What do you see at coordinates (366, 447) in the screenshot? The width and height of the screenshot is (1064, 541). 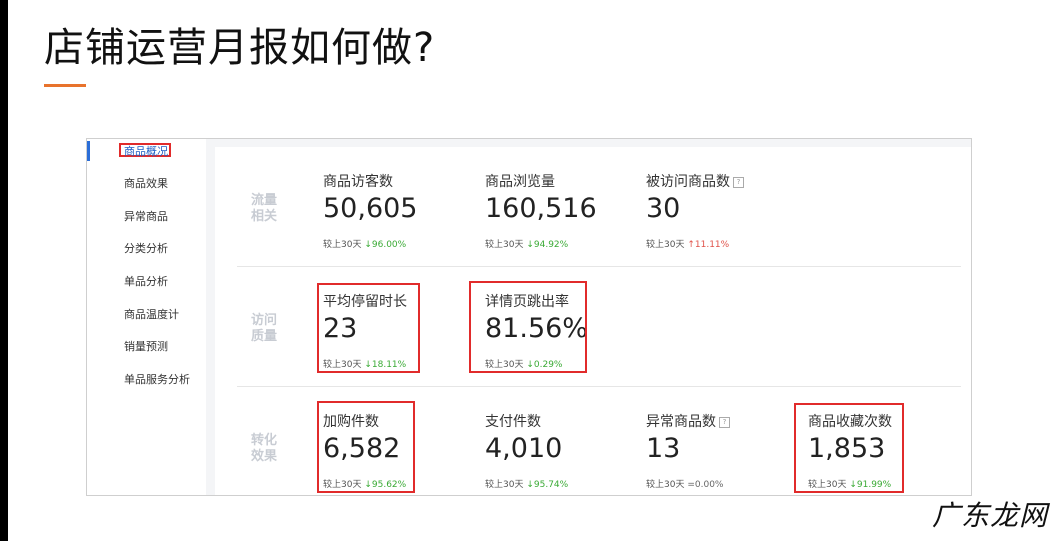 I see `highlight-box-cart-adds` at bounding box center [366, 447].